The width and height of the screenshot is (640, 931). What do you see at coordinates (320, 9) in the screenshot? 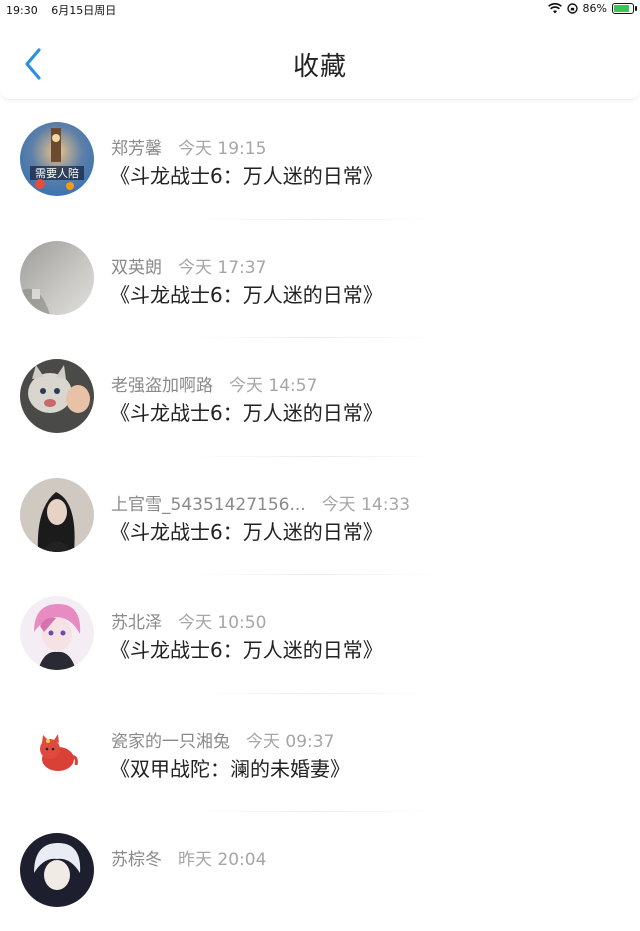
I see `status-bar: 19:30 6月15日周日 86%` at bounding box center [320, 9].